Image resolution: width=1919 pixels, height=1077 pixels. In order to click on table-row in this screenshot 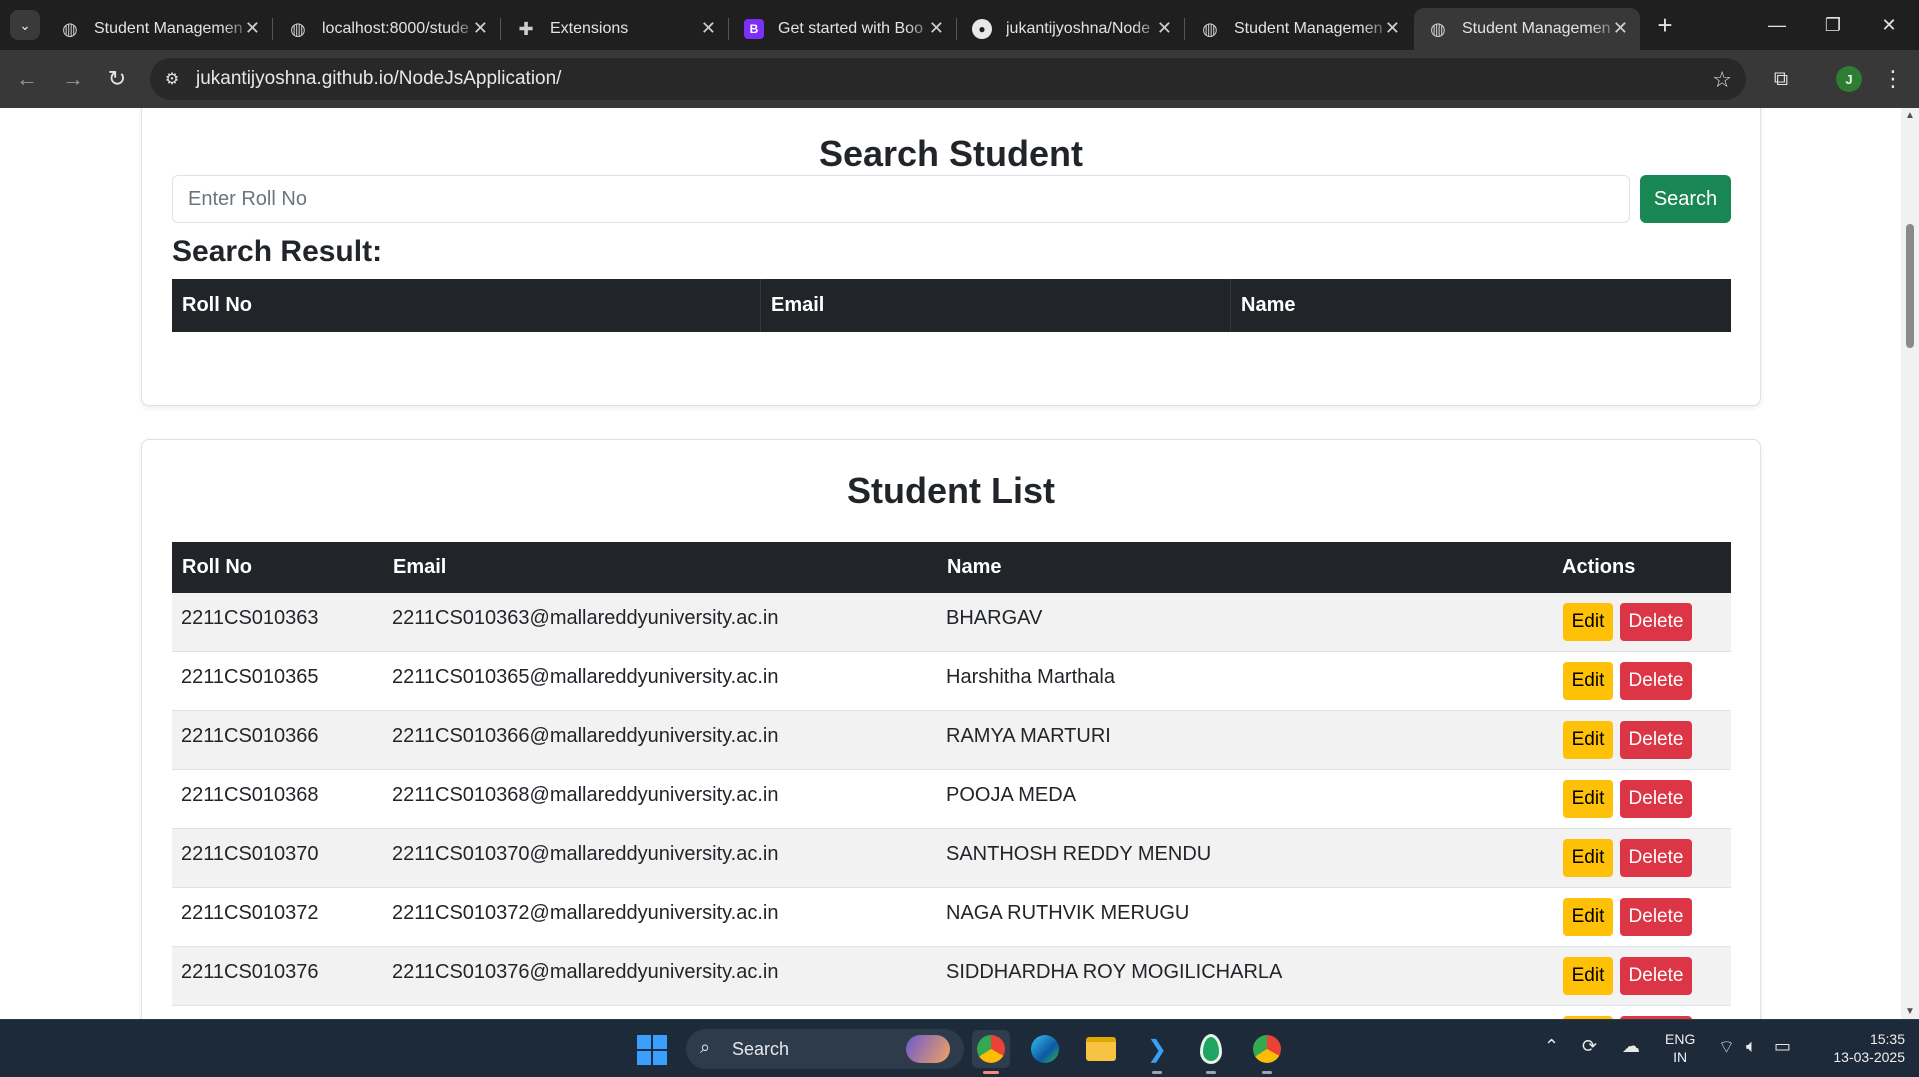, I will do `click(951, 1012)`.